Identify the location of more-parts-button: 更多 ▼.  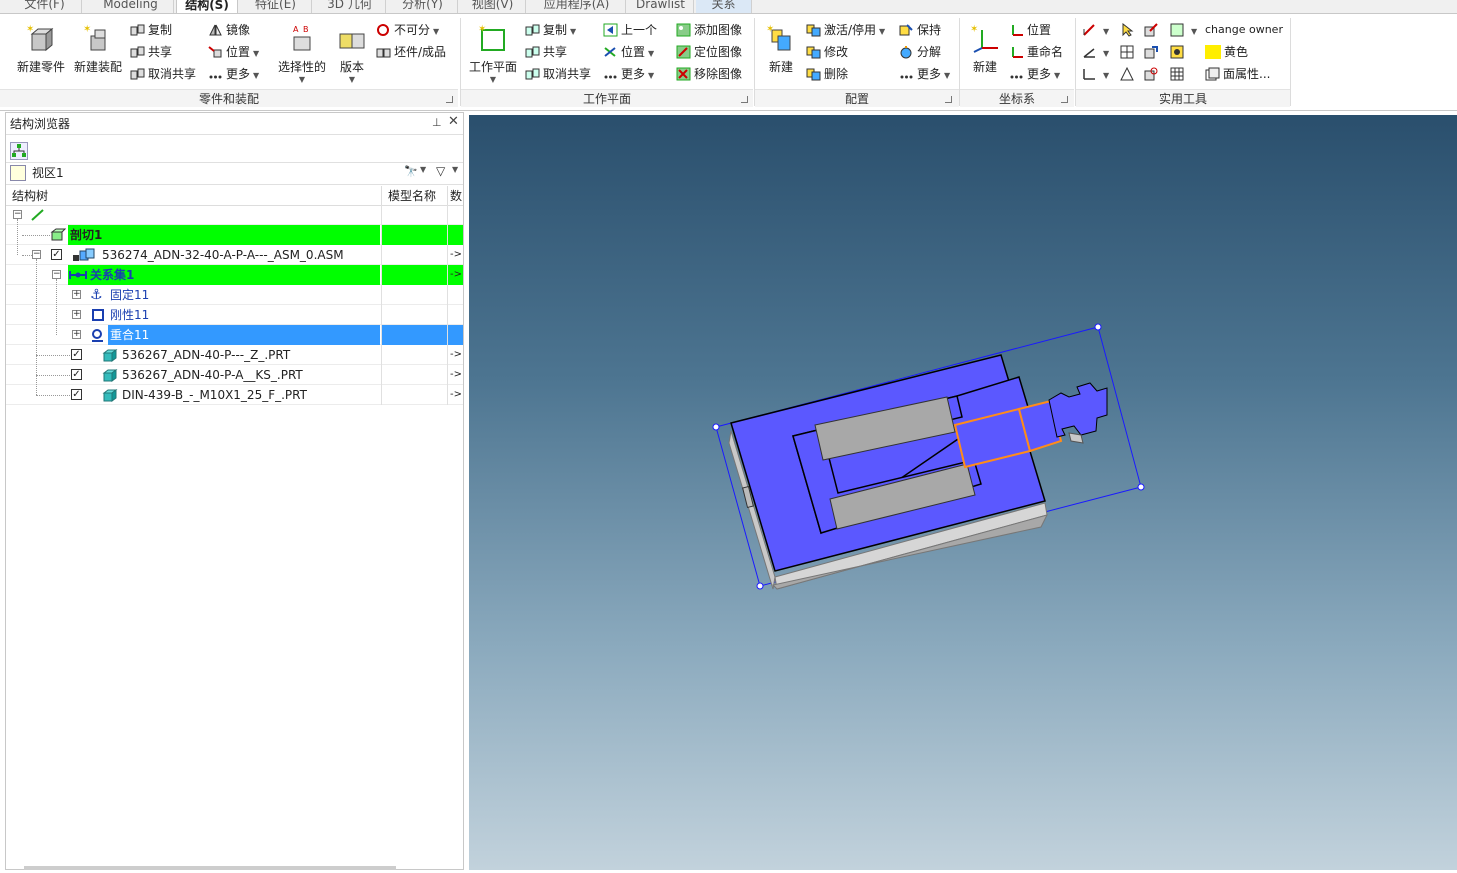
(233, 74).